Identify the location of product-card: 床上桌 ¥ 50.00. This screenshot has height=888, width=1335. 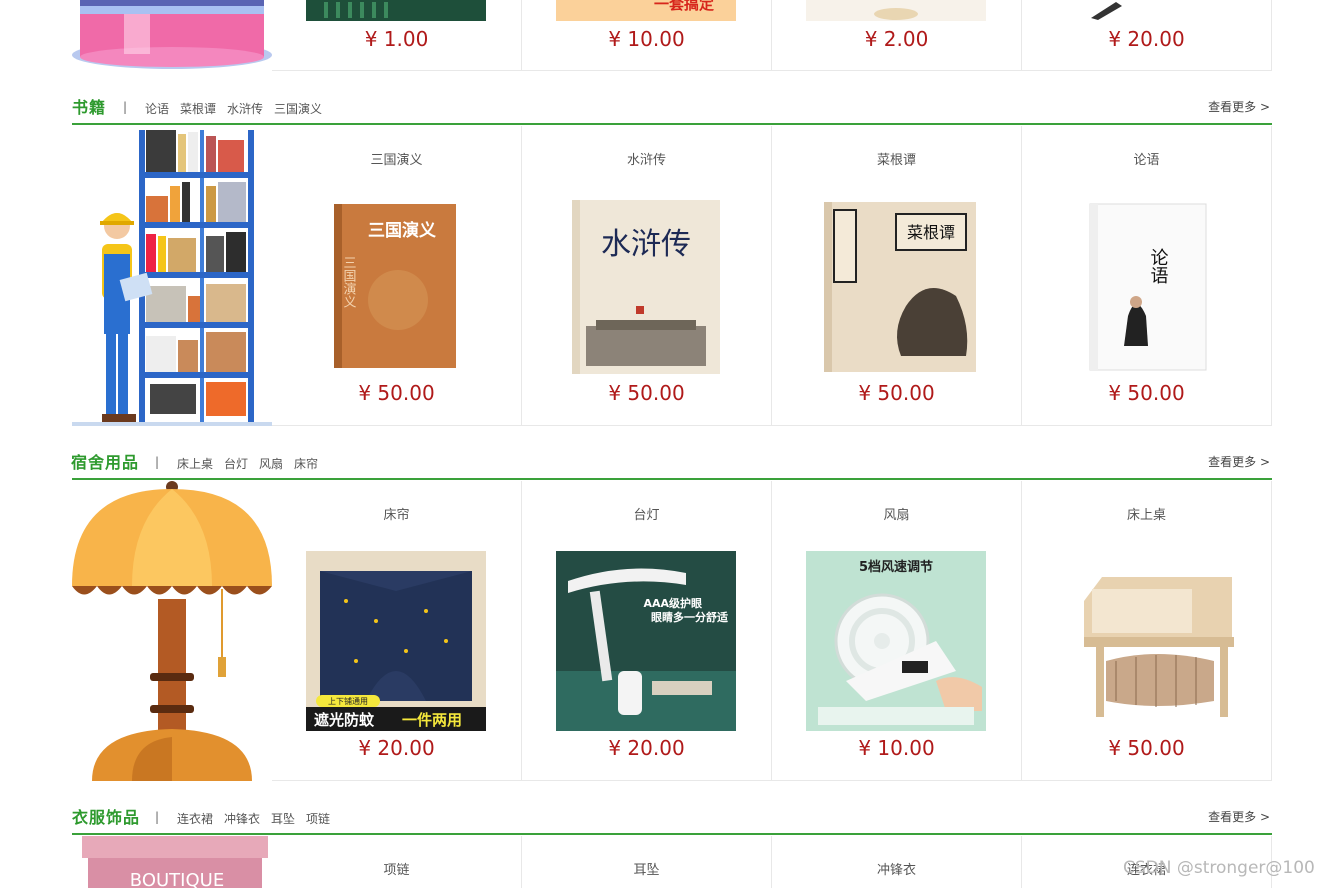
(1147, 631).